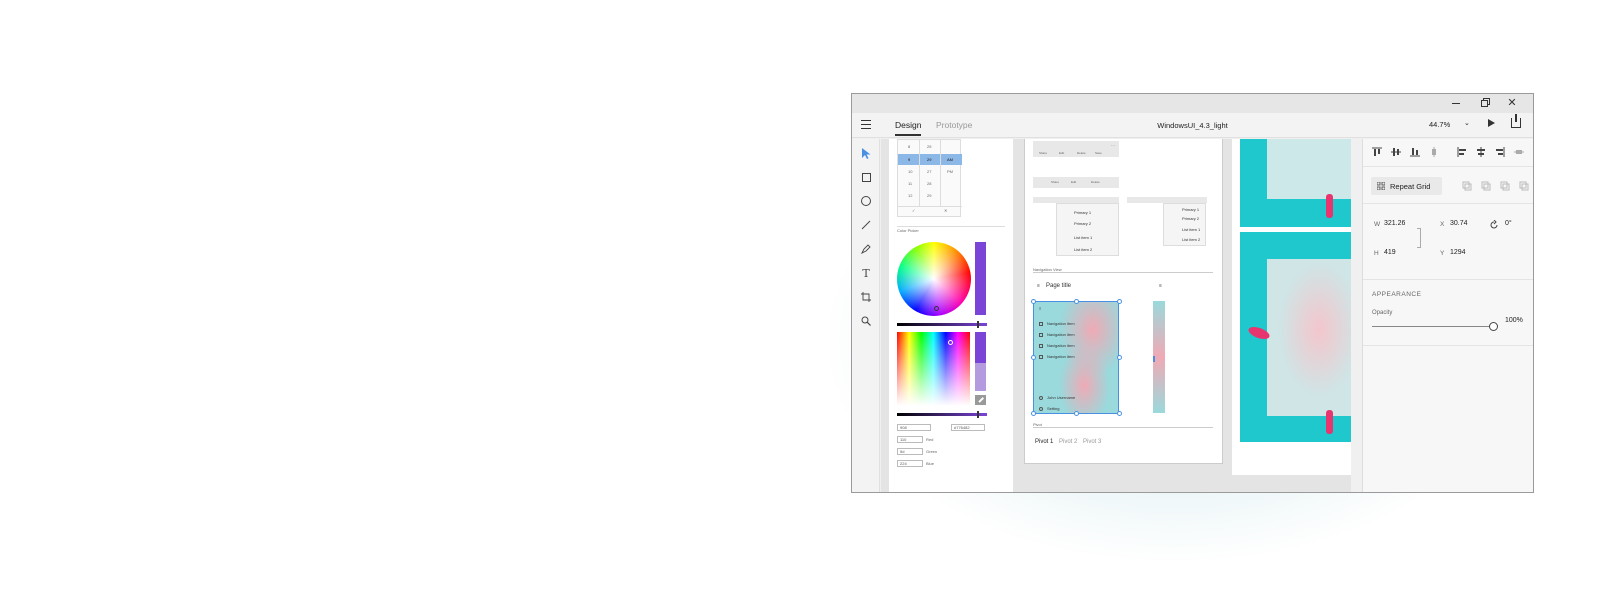  Describe the element at coordinates (1514, 320) in the screenshot. I see `opacity-value: 100%` at that location.